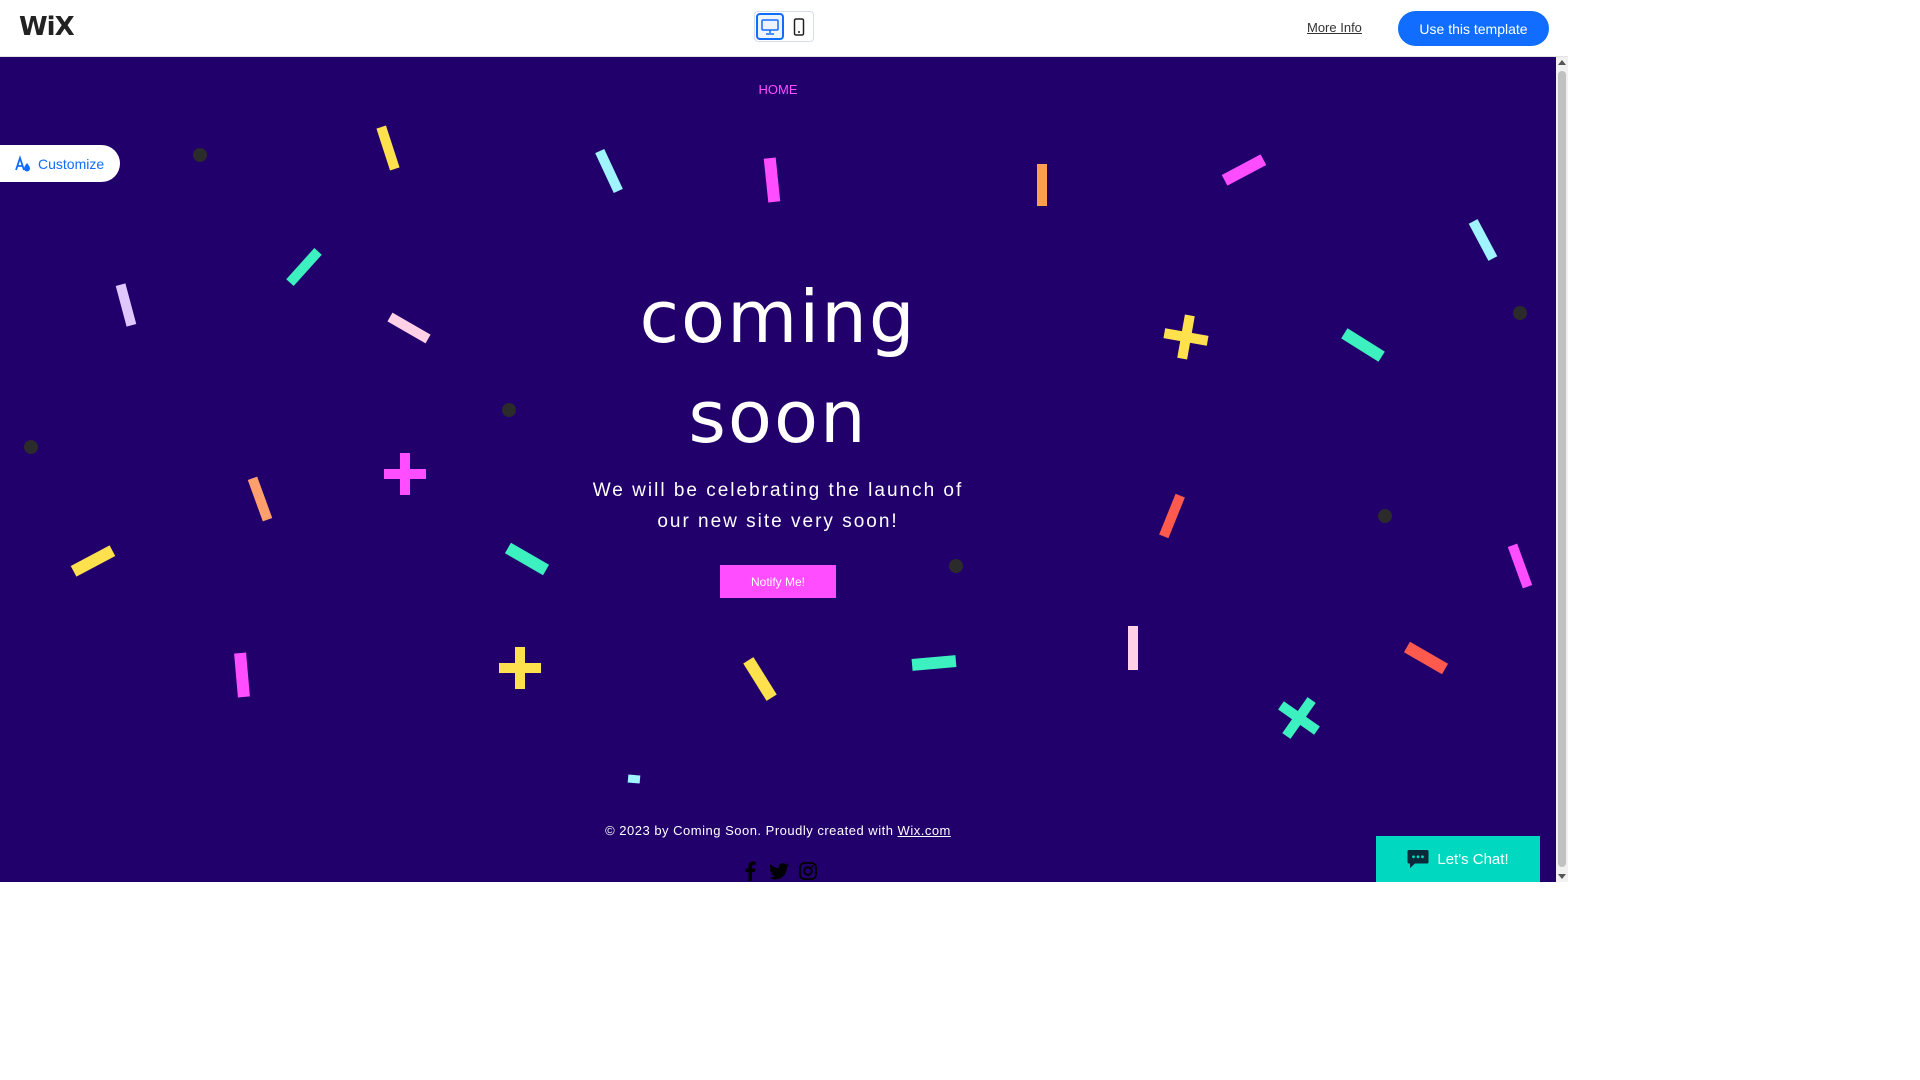 The width and height of the screenshot is (1920, 1080). I want to click on notify-me-button: Notify Me!, so click(778, 581).